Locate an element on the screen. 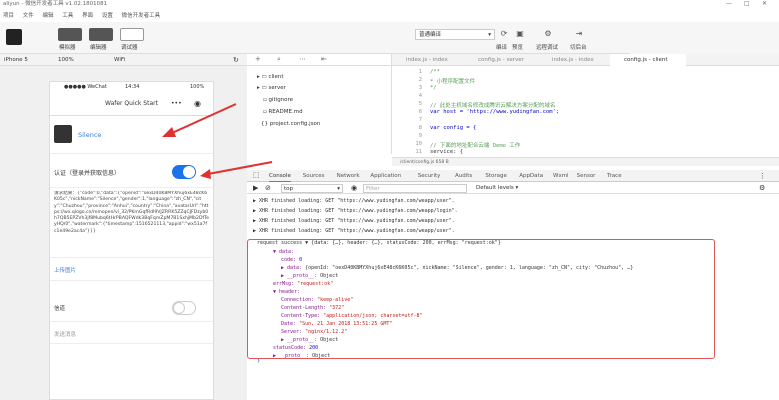  tab-config-js-server: config.js - server is located at coordinates (501, 60).